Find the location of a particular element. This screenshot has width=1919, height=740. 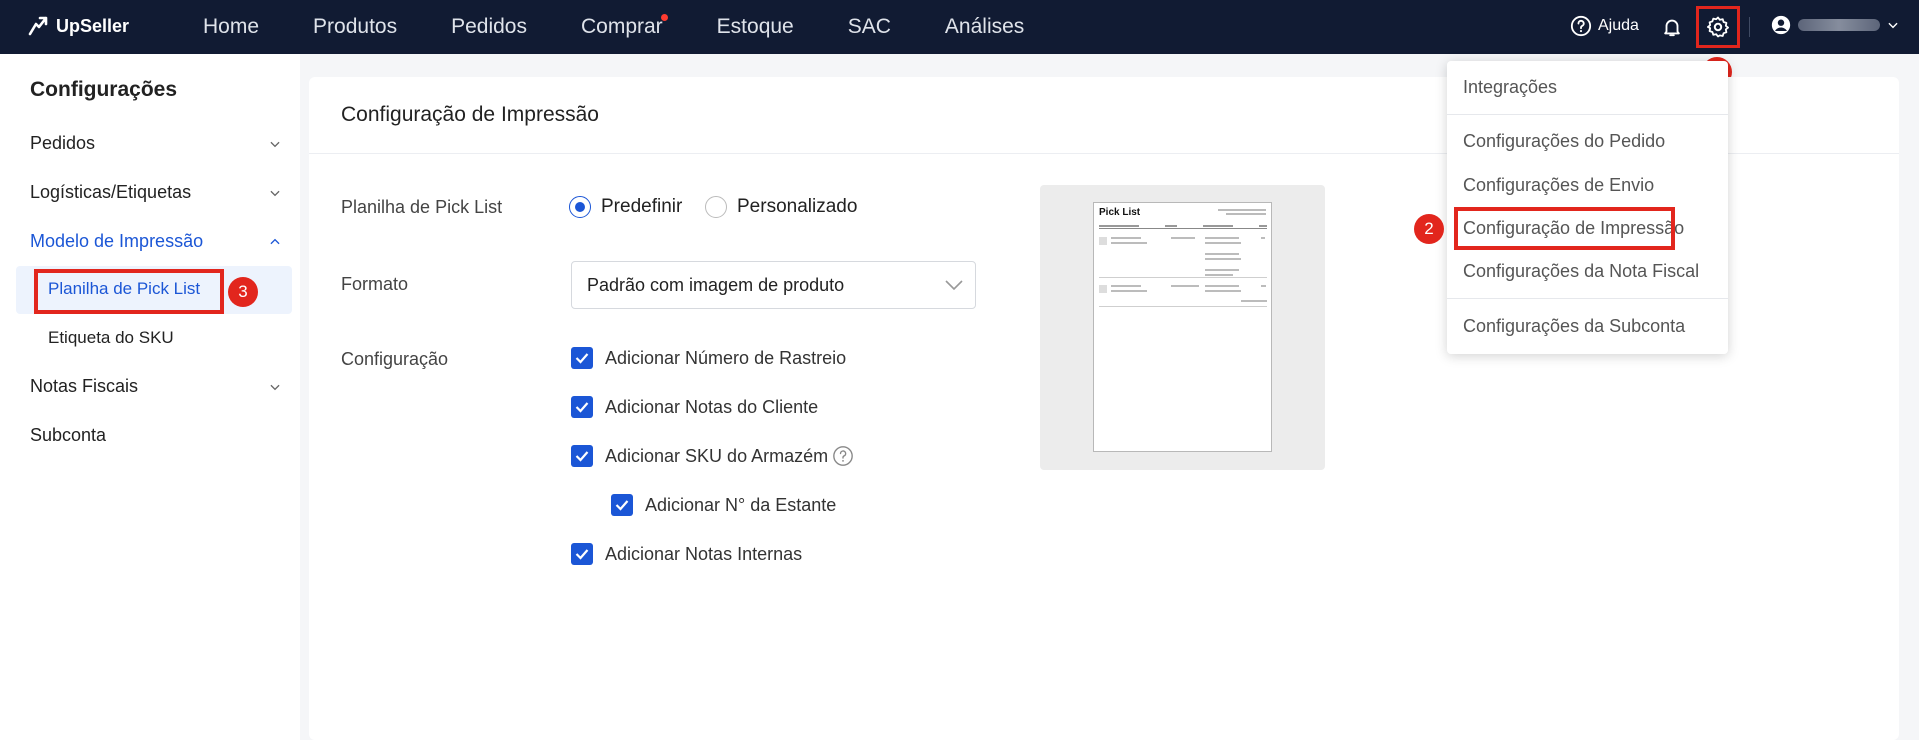

sidebar-title: Configurações is located at coordinates (104, 89).